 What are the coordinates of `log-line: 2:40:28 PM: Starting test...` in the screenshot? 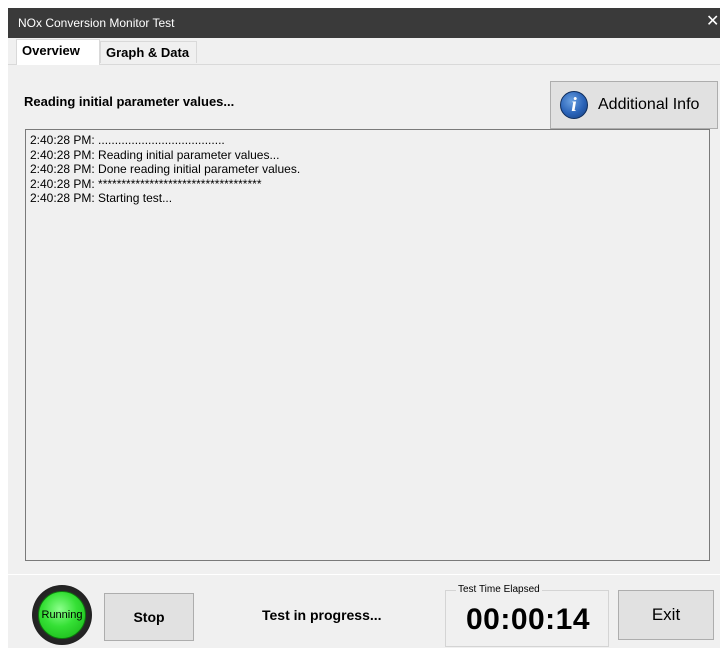 It's located at (101, 198).